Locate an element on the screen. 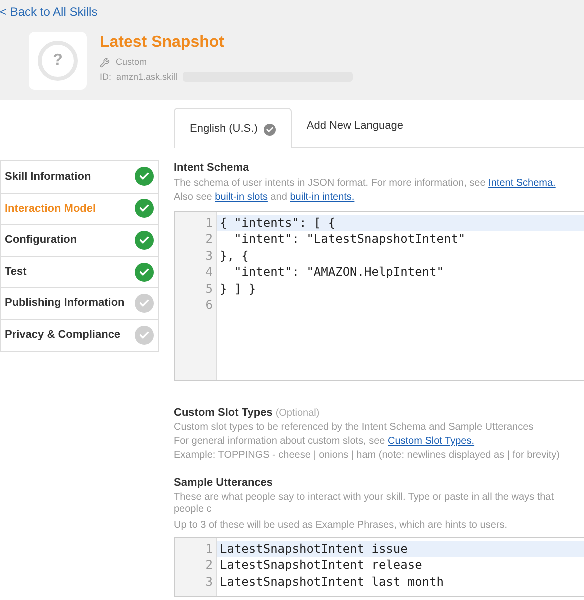 This screenshot has height=600, width=584. code-editor: 1 2 3 LatestSnapshotIntent issue LatestSnapshotIntent release LatestSnapshotIntent last month is located at coordinates (379, 566).